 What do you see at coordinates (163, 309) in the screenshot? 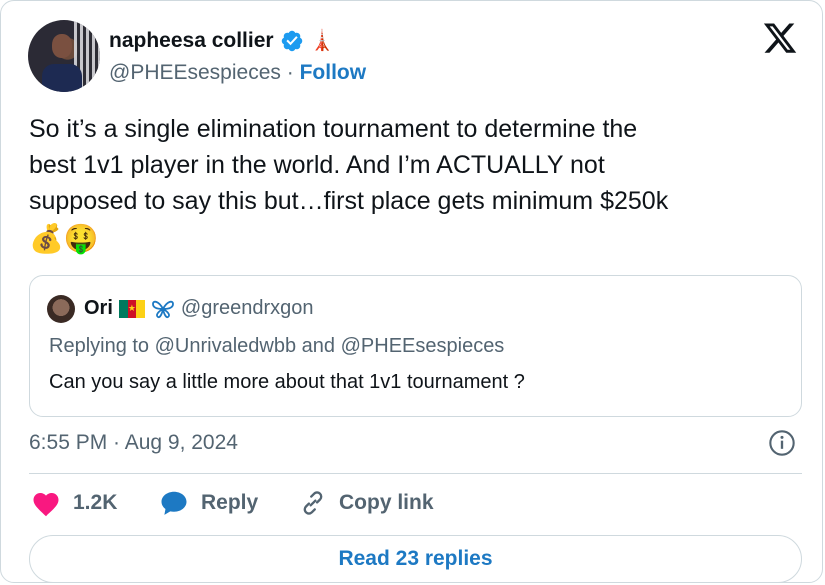
I see `butterfly-icon` at bounding box center [163, 309].